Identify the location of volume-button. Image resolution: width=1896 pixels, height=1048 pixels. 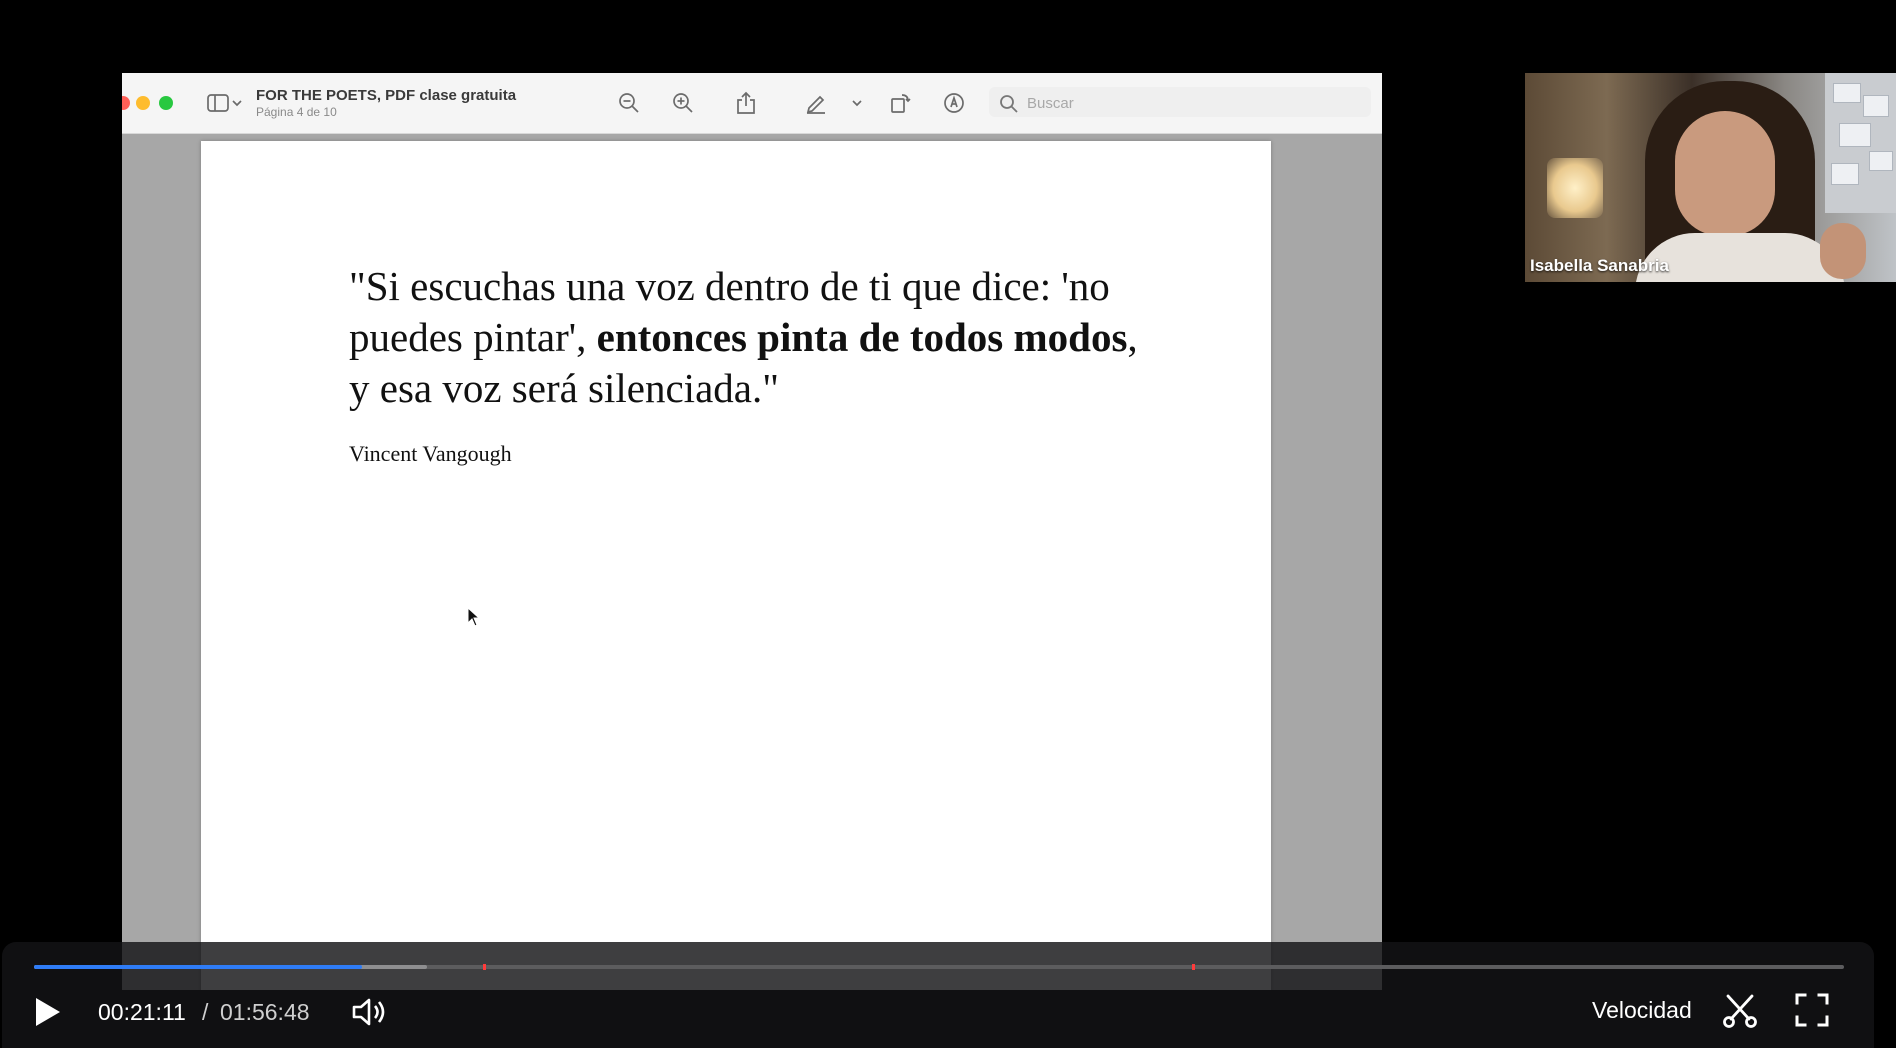
(370, 1012).